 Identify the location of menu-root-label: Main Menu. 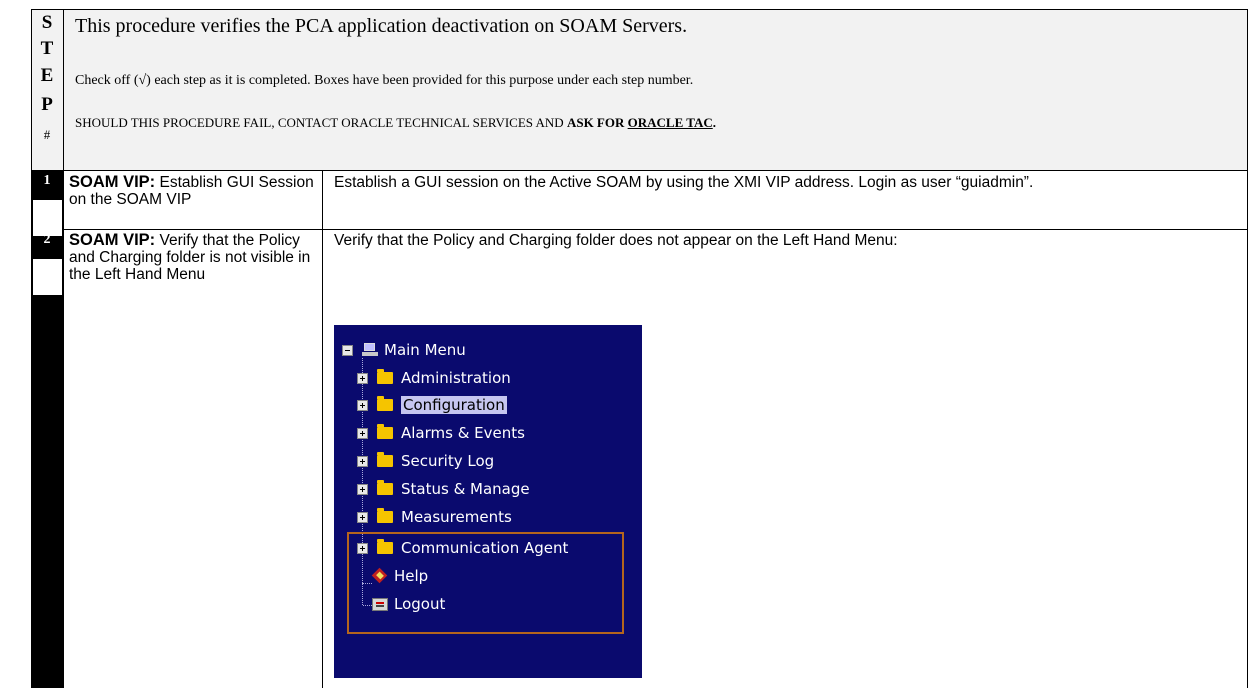
(425, 350).